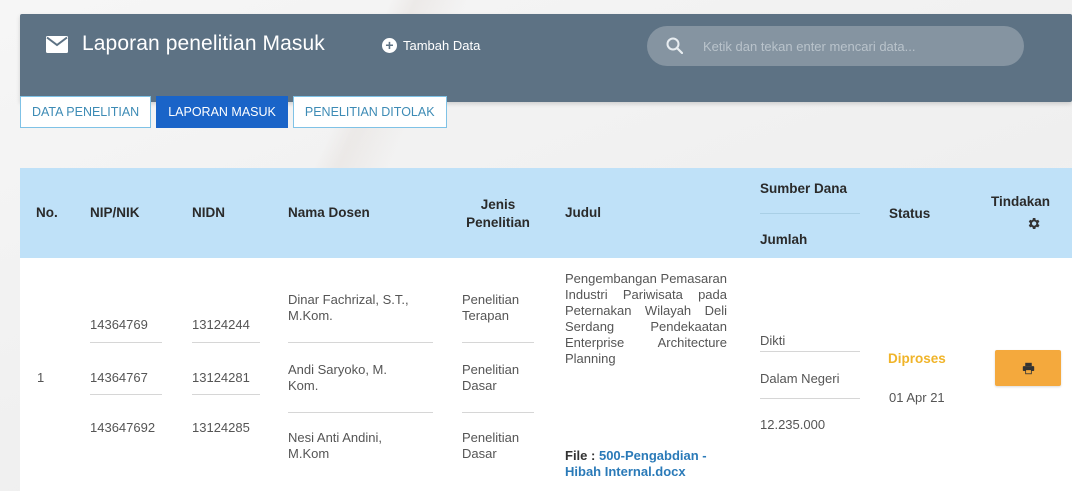 Image resolution: width=1072 pixels, height=491 pixels. What do you see at coordinates (221, 324) in the screenshot?
I see `nidn-value: 13124244` at bounding box center [221, 324].